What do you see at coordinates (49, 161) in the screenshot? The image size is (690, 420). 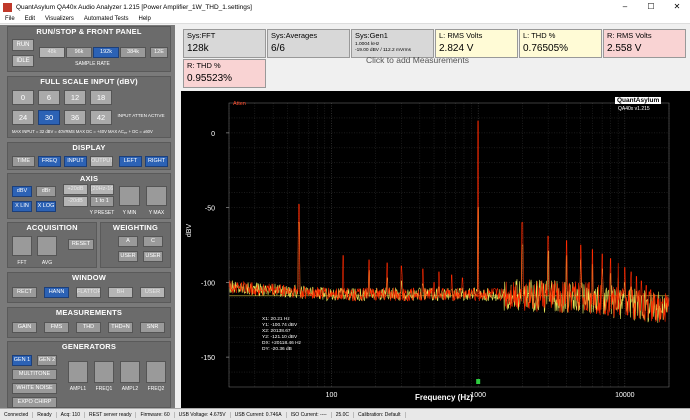 I see `display-freq-button: FREQ` at bounding box center [49, 161].